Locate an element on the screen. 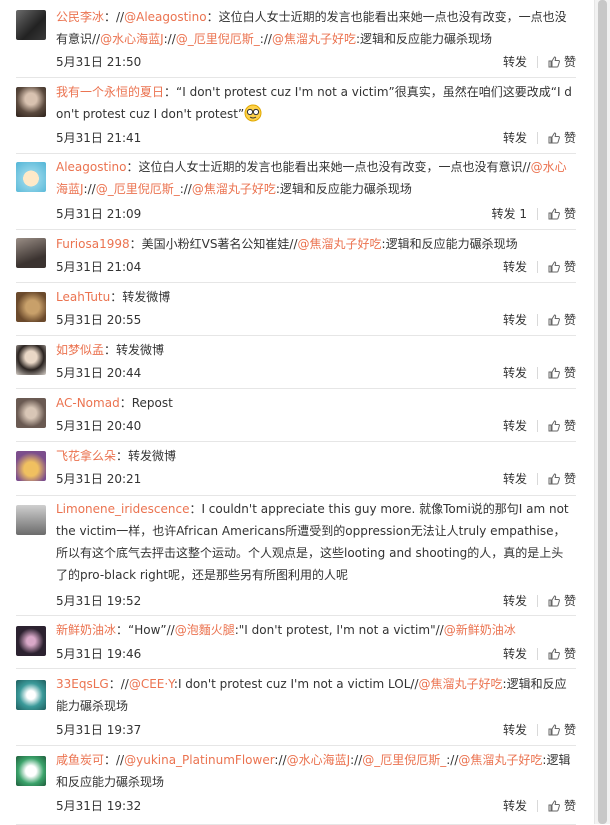 Image resolution: width=610 pixels, height=825 pixels. username-link: Aleagostino is located at coordinates (91, 167).